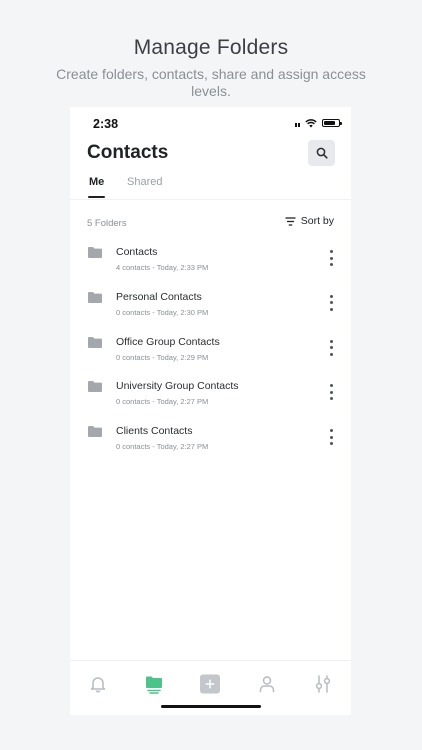 The width and height of the screenshot is (422, 750). Describe the element at coordinates (210, 199) in the screenshot. I see `tab-divider` at that location.